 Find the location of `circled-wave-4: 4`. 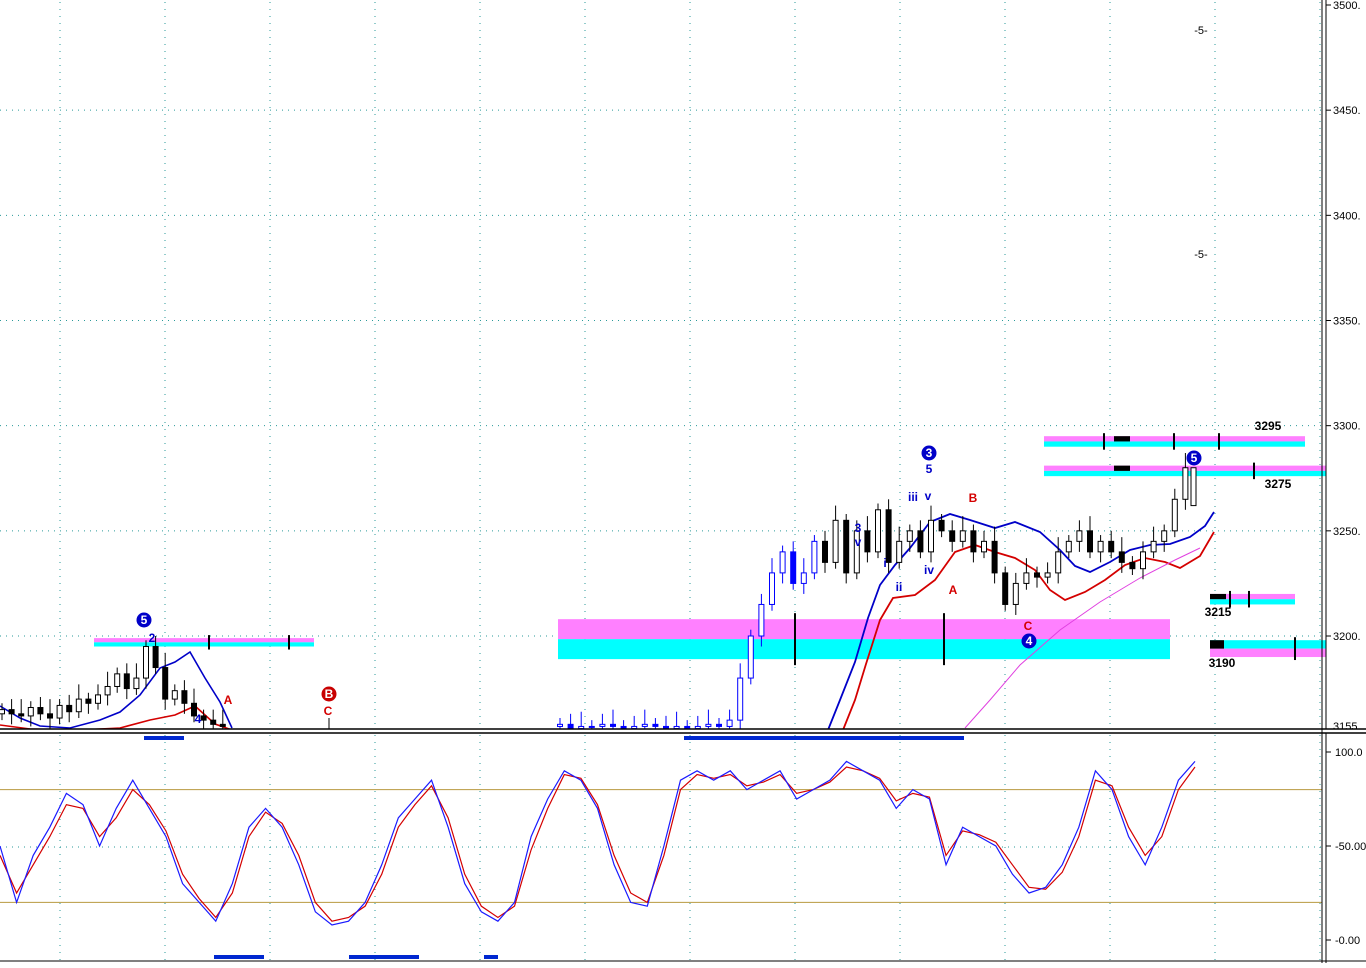

circled-wave-4: 4 is located at coordinates (1029, 641).